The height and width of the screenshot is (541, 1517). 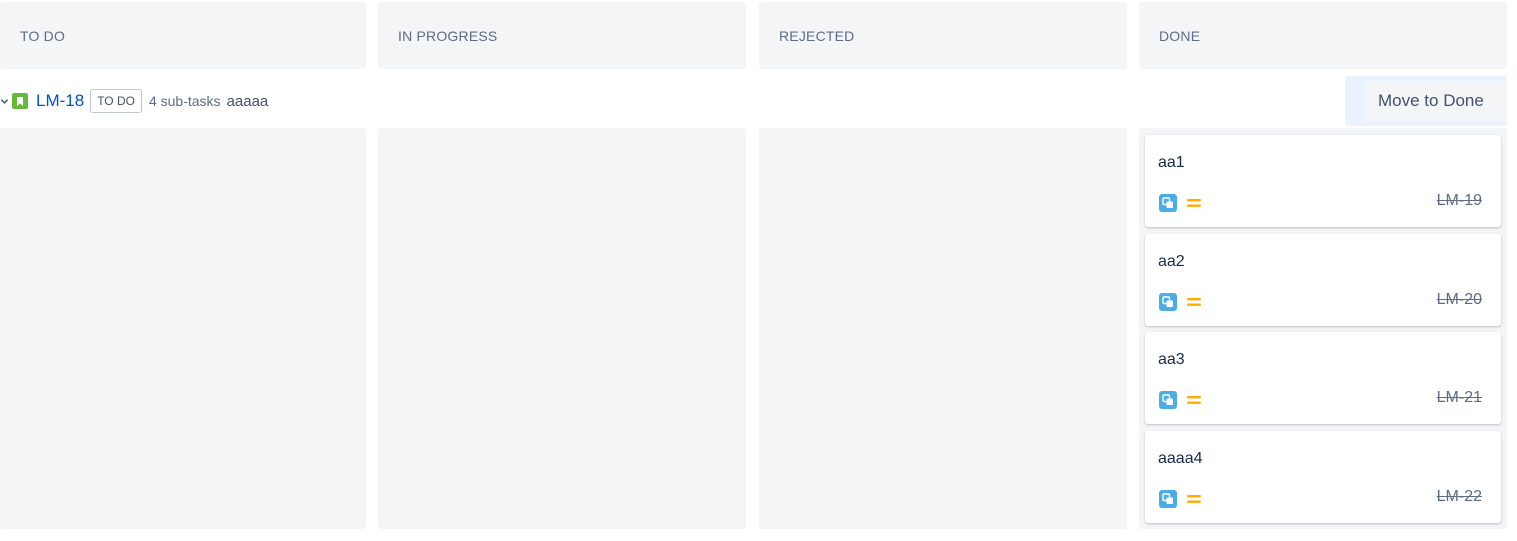 What do you see at coordinates (1180, 458) in the screenshot?
I see `card-title: aaaa4` at bounding box center [1180, 458].